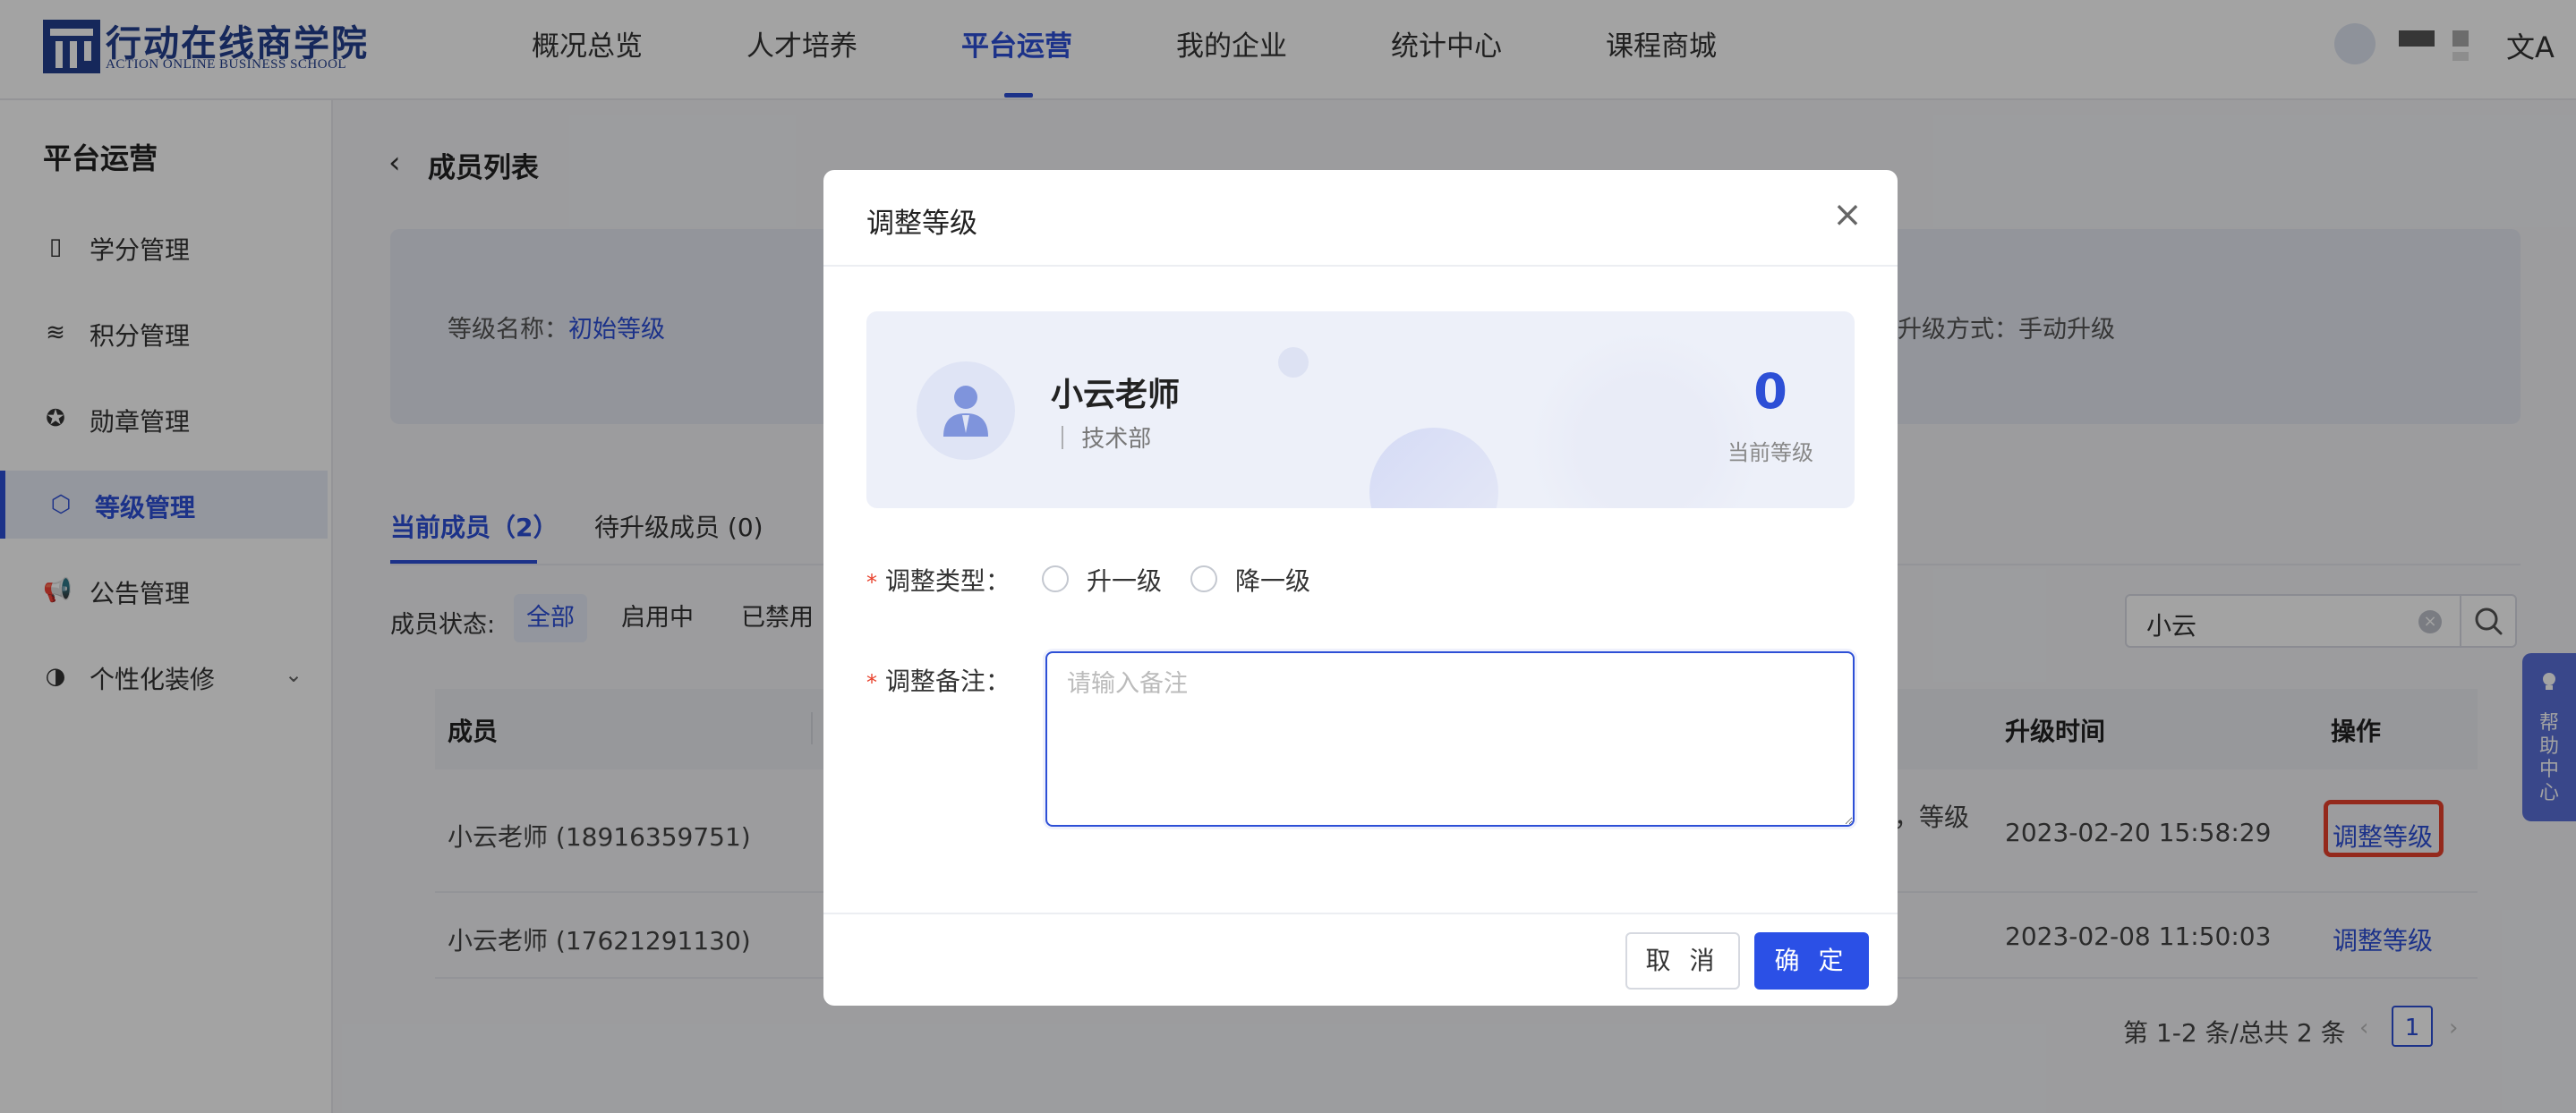 This screenshot has height=1113, width=2576. I want to click on user-icon, so click(965, 411).